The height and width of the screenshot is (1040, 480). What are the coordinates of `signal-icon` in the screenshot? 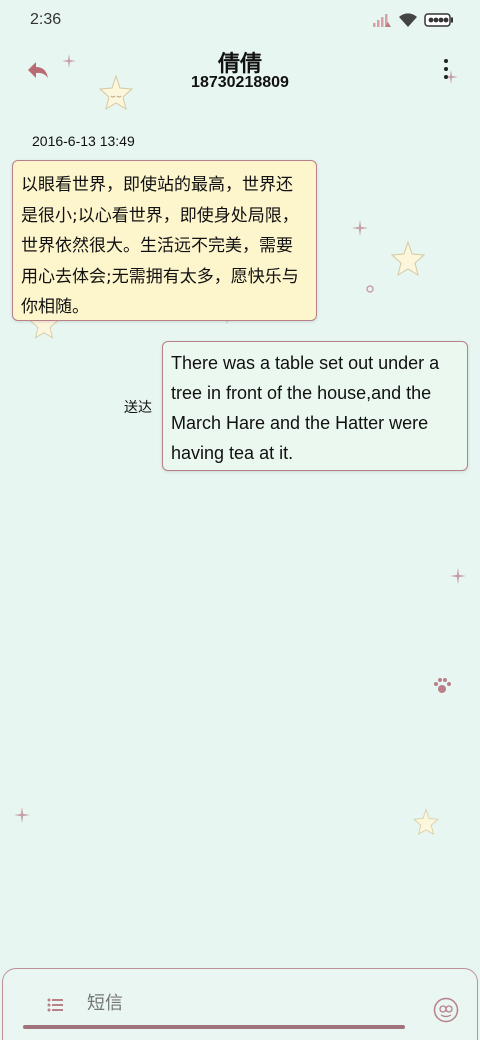 It's located at (382, 20).